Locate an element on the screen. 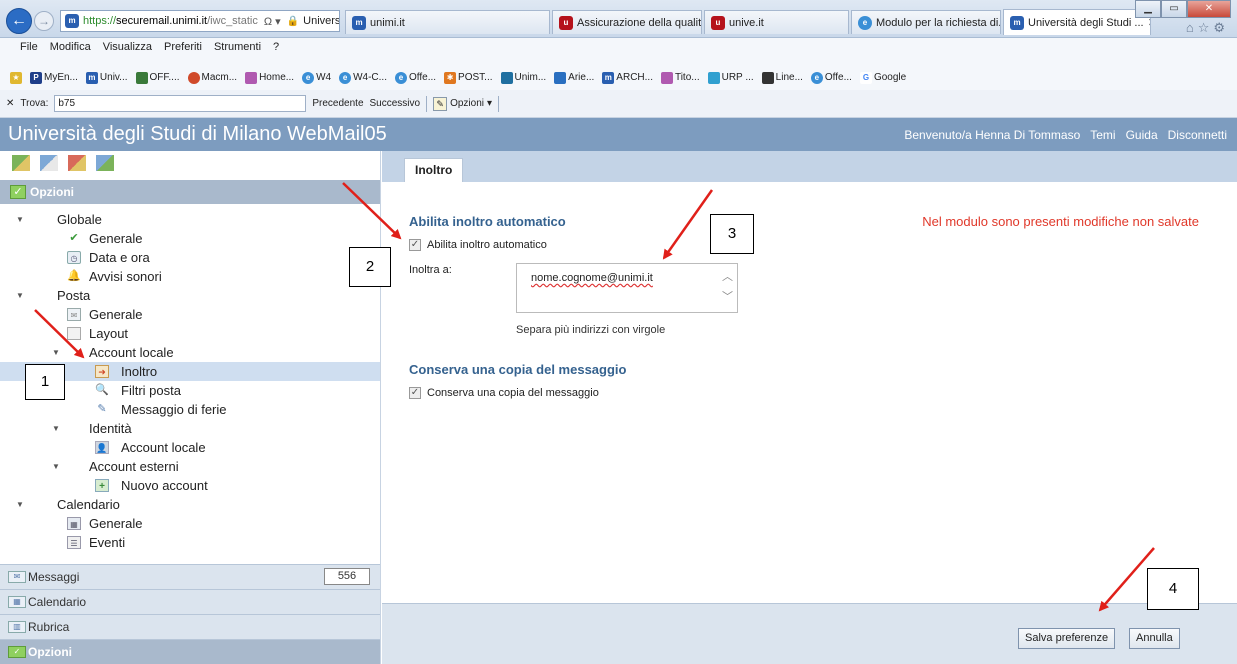  nav-calendar: ▦ Calendario is located at coordinates (190, 601).